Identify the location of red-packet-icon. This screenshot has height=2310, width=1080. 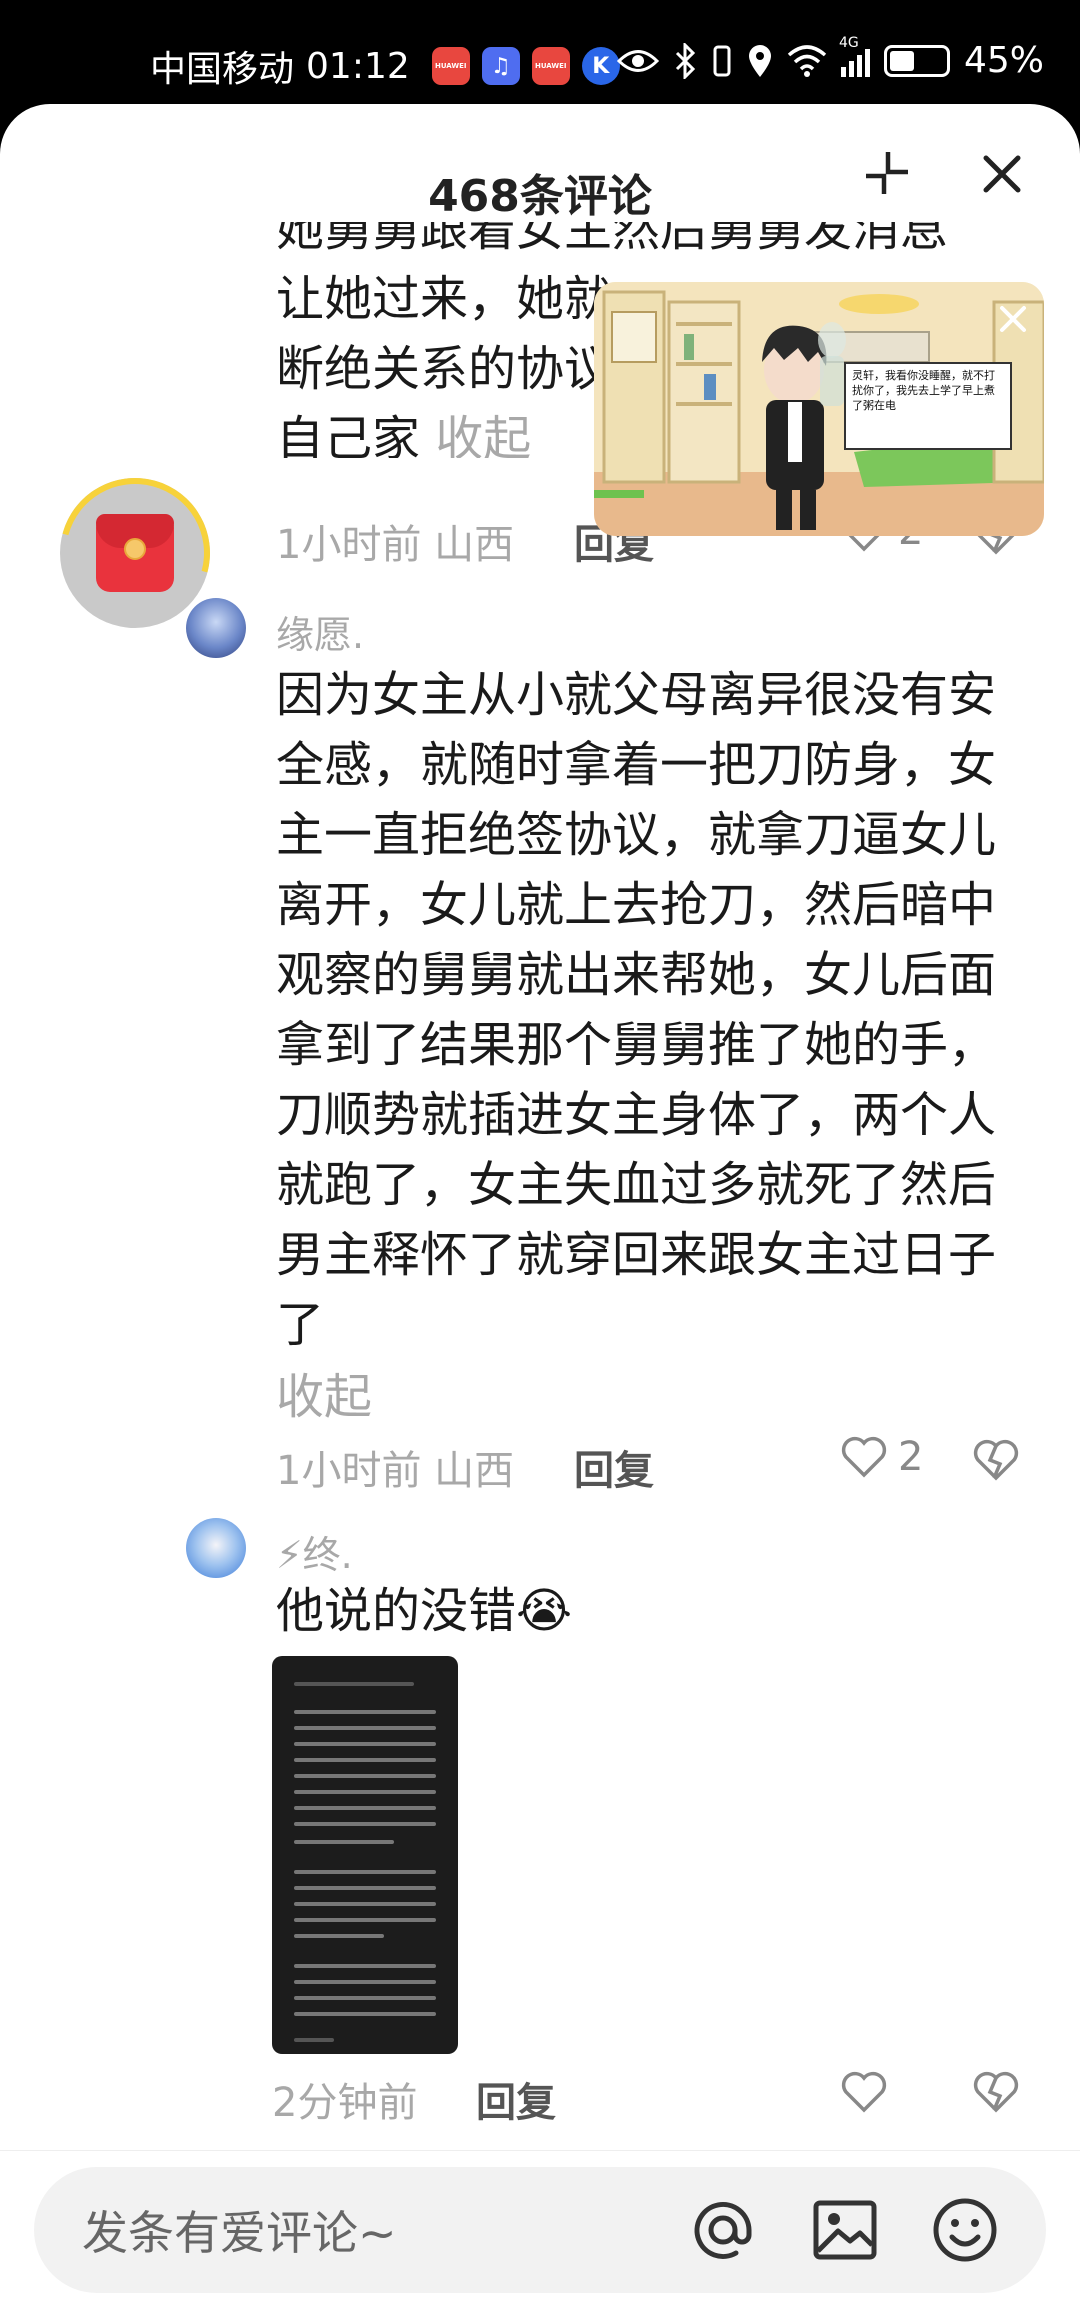
(135, 553).